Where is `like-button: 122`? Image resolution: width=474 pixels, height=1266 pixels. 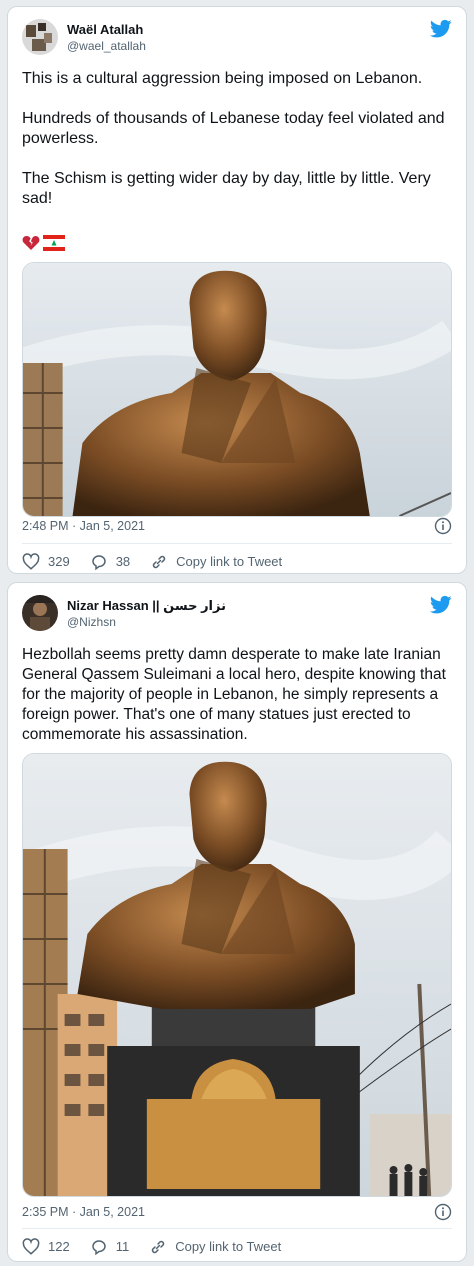
like-button: 122 is located at coordinates (46, 1247).